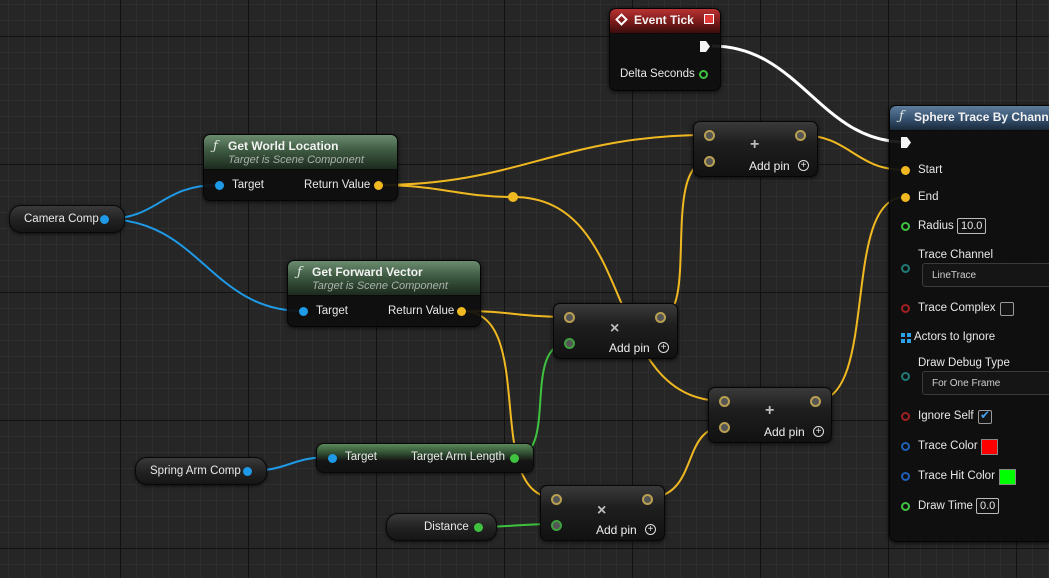 The width and height of the screenshot is (1049, 578). Describe the element at coordinates (966, 383) in the screenshot. I see `draw-debug-type-value: For One Frame` at that location.